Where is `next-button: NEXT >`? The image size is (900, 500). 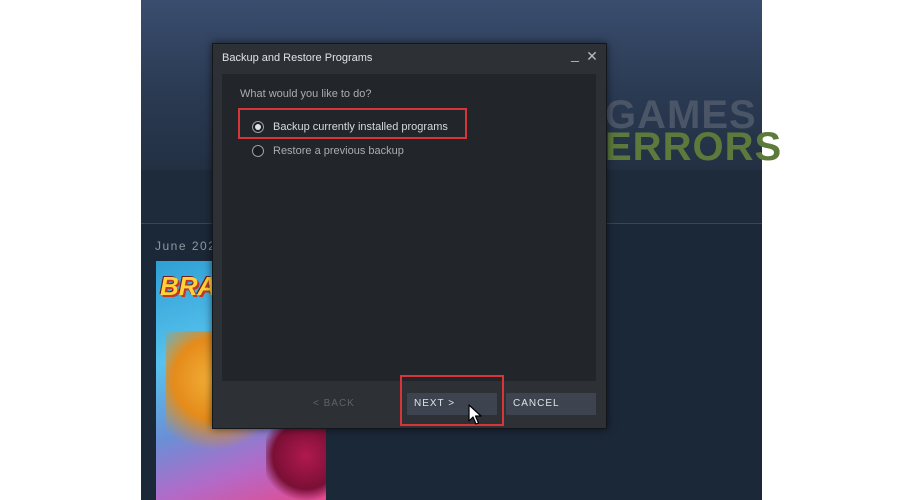
next-button: NEXT > is located at coordinates (452, 404).